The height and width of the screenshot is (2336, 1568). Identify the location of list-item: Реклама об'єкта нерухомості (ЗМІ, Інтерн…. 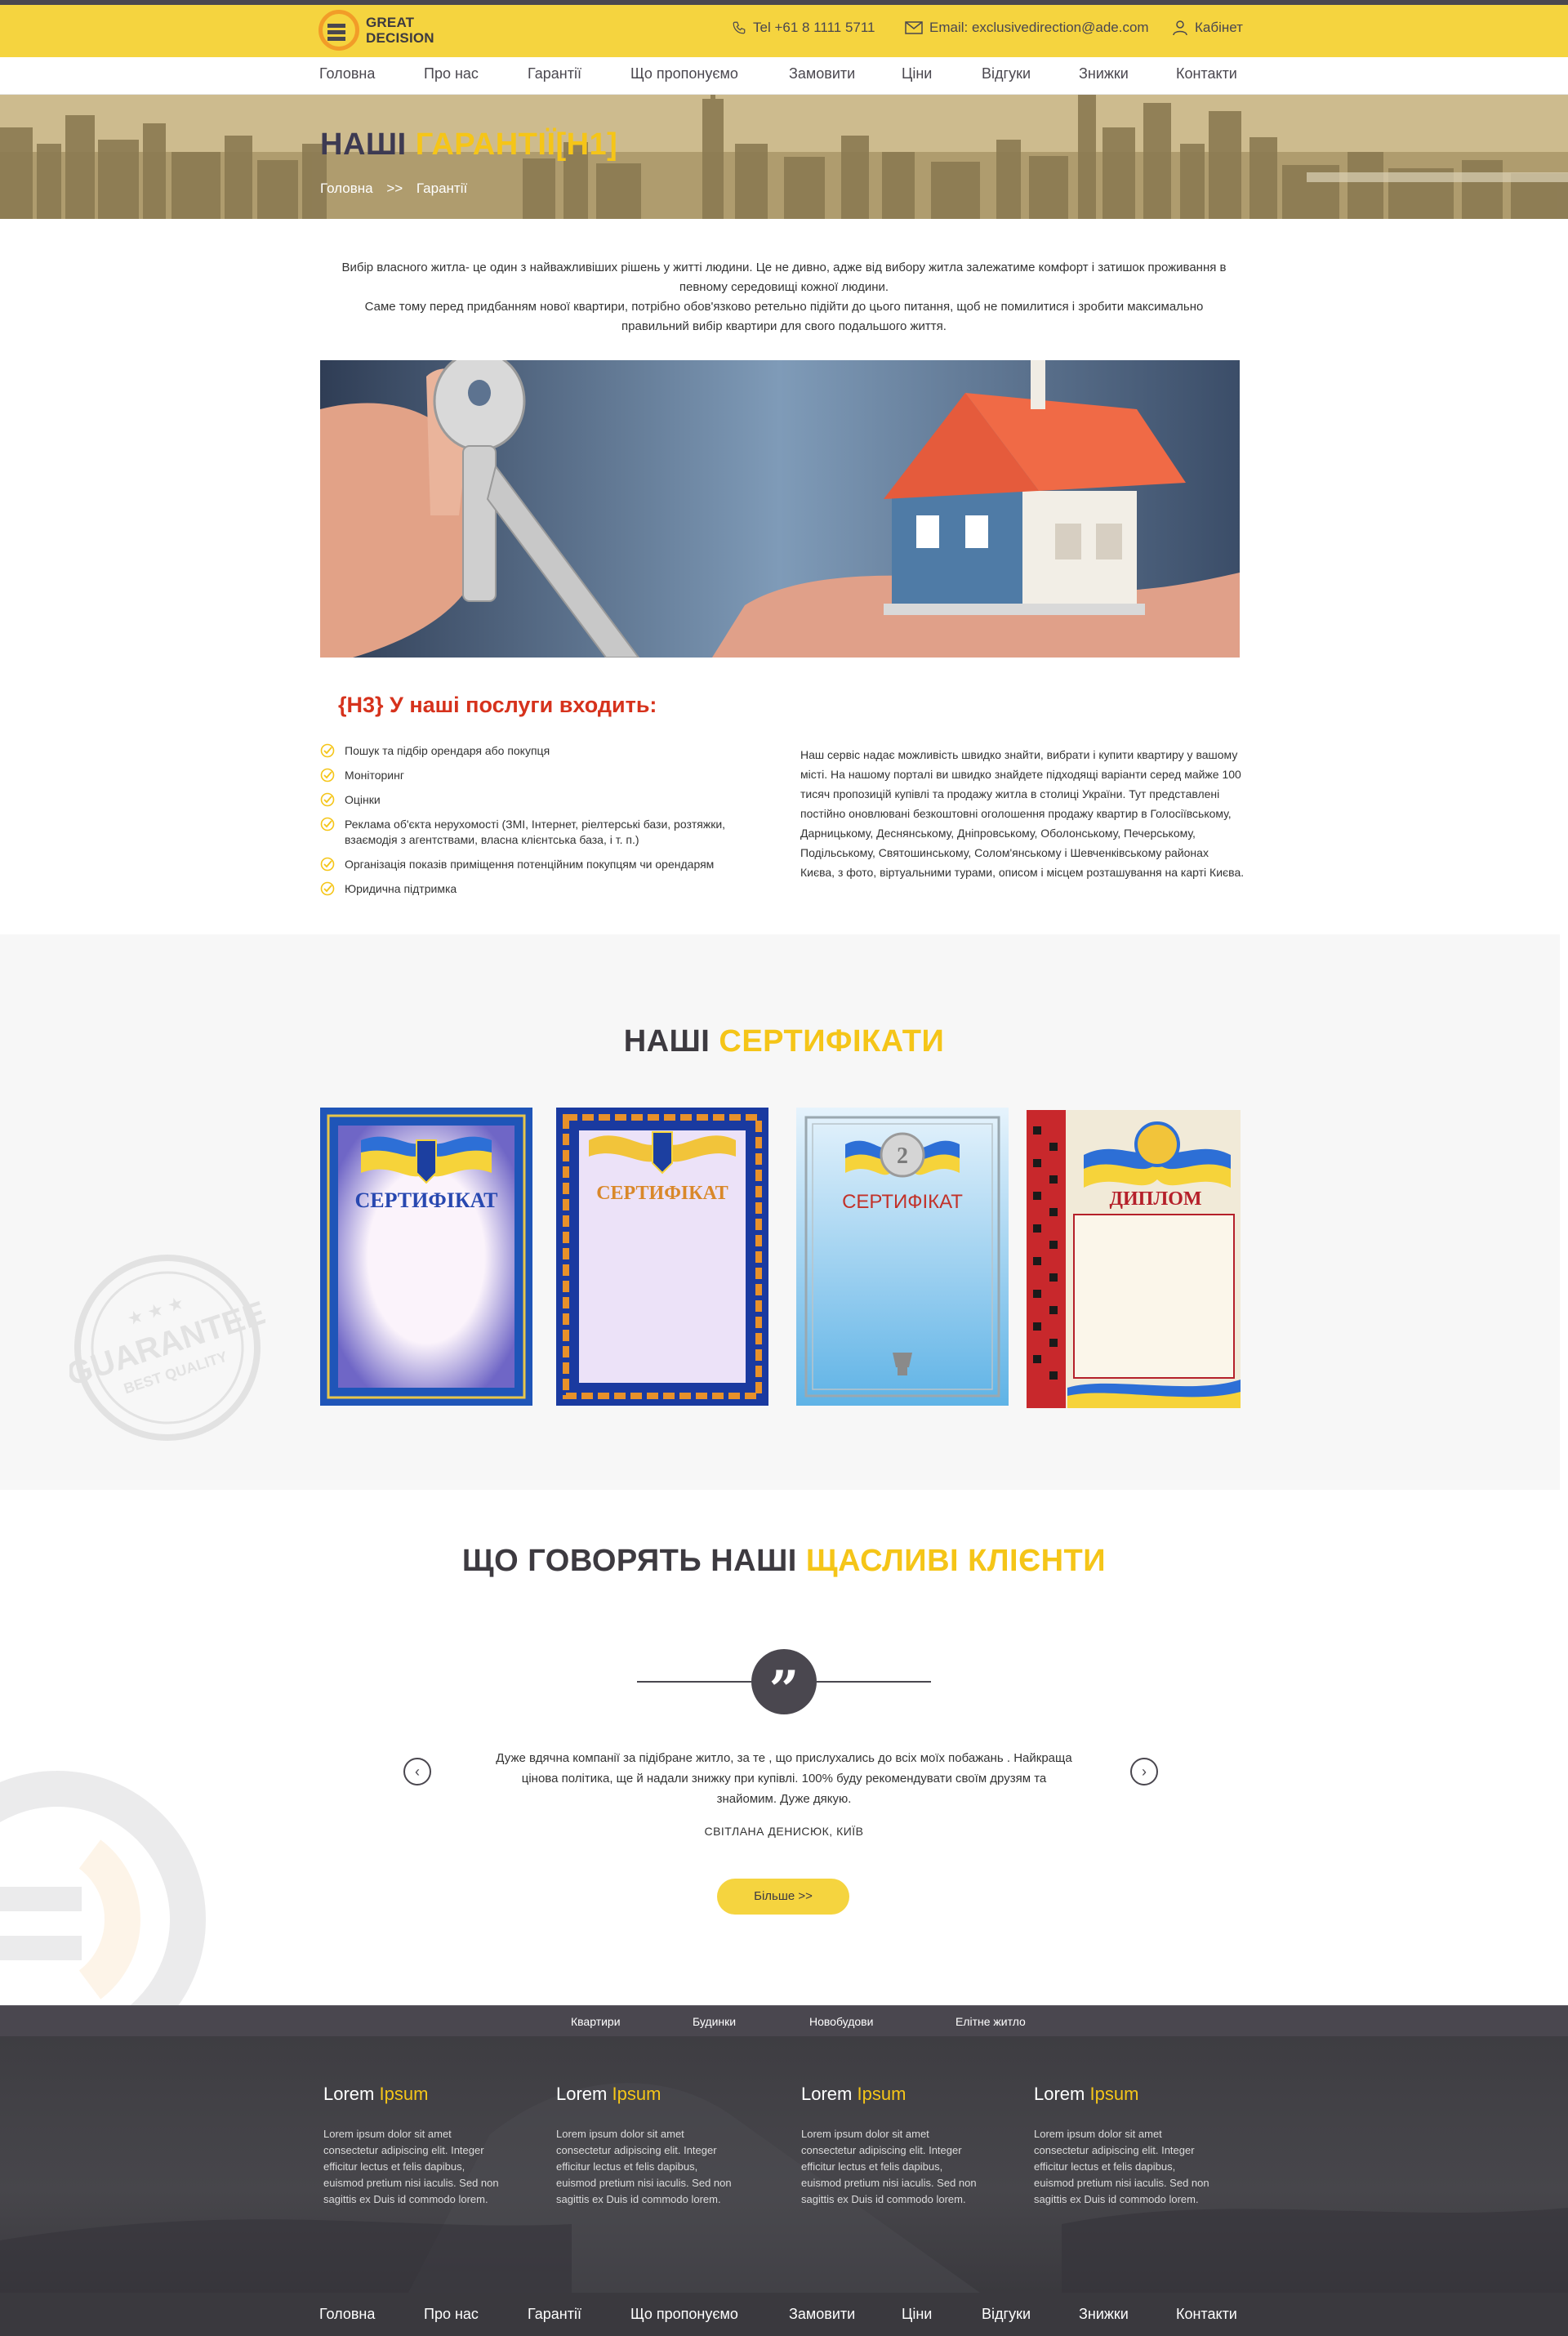
(548, 832).